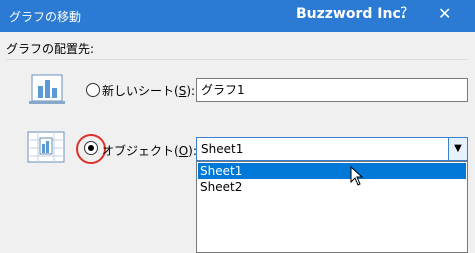  What do you see at coordinates (45, 17) in the screenshot?
I see `window-title: グラフの移動` at bounding box center [45, 17].